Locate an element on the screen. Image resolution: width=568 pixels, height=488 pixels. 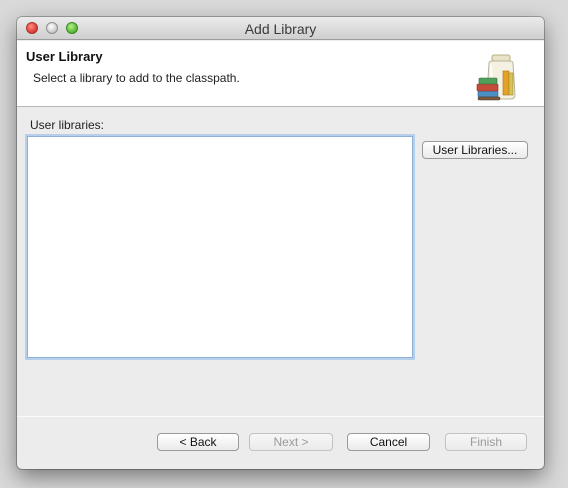
library-jar-icon is located at coordinates (496, 77).